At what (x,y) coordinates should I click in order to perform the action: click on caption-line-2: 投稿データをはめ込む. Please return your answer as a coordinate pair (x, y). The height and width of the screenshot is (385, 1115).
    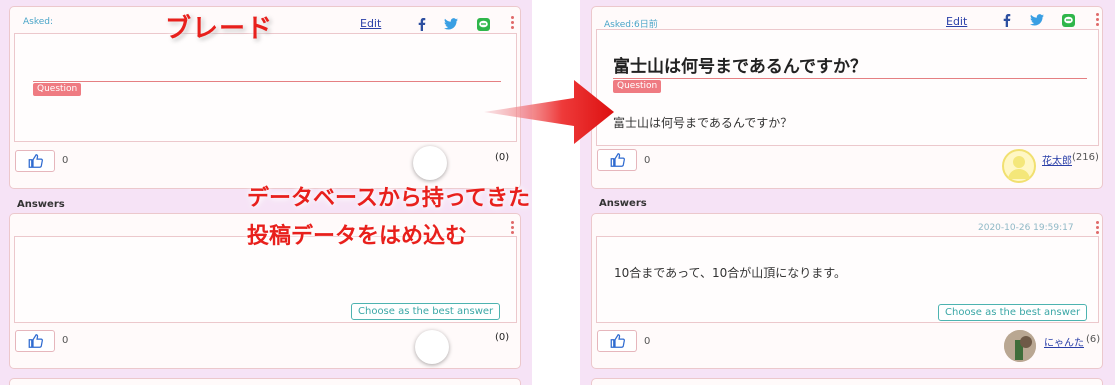
    Looking at the image, I should click on (357, 236).